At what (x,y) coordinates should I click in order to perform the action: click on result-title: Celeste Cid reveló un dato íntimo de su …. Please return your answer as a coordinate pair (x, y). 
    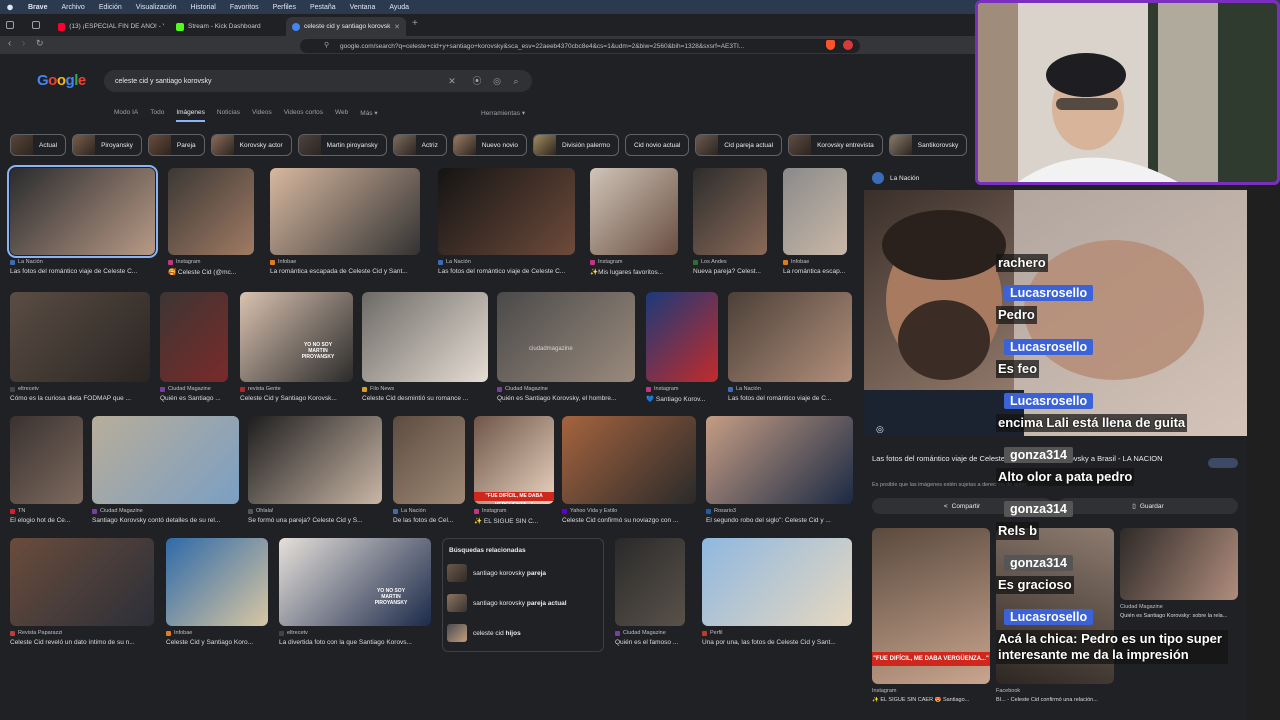
    Looking at the image, I should click on (82, 642).